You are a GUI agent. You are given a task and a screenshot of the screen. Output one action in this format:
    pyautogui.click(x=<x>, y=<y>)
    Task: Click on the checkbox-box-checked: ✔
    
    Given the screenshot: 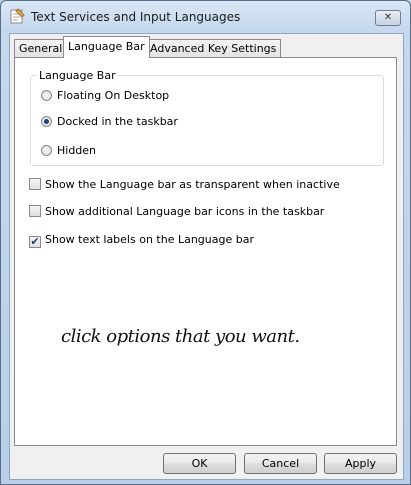 What is the action you would take?
    pyautogui.click(x=35, y=242)
    